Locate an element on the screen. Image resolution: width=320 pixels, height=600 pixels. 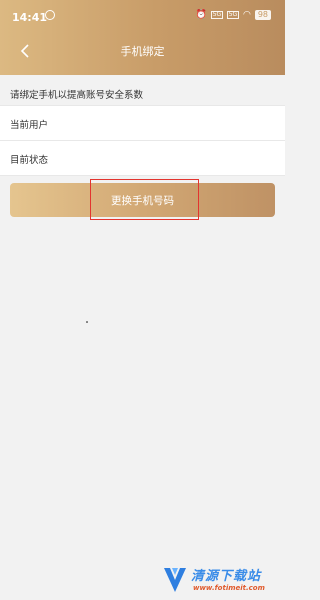
status-bar: 14:41 ⏰ 5G 5G ◠ 98 is located at coordinates (142, 15).